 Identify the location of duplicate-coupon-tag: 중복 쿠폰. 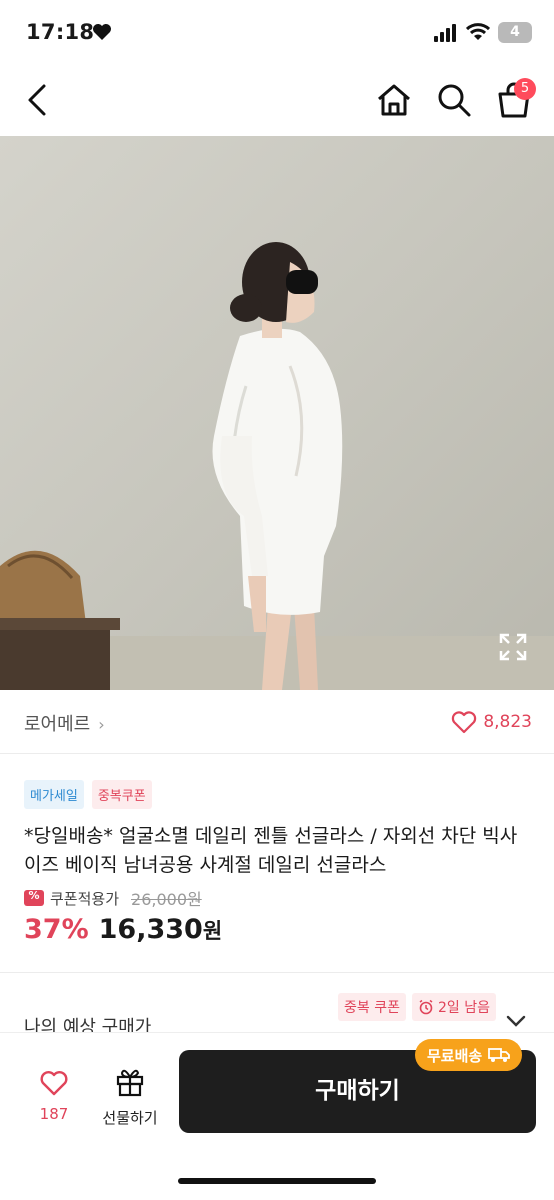
(372, 1007).